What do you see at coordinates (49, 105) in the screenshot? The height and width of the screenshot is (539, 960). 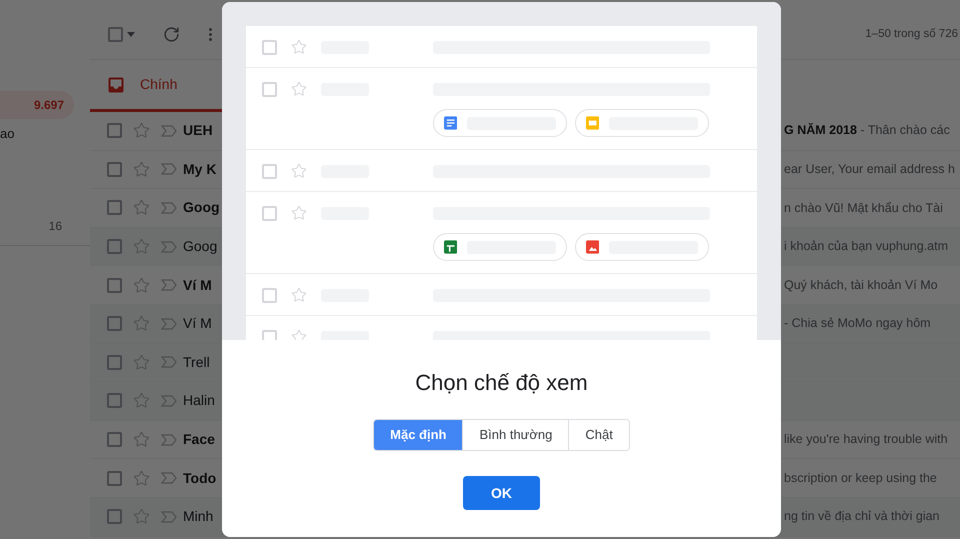 I see `unread-count: 9.697` at bounding box center [49, 105].